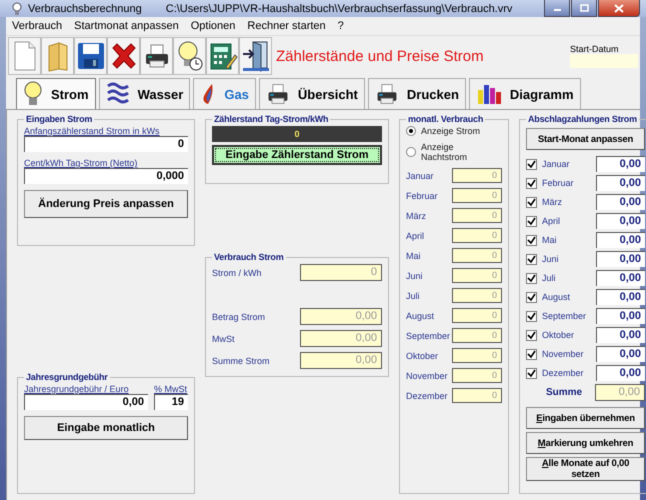 The width and height of the screenshot is (646, 500). I want to click on month-checkbox: März, so click(544, 202).